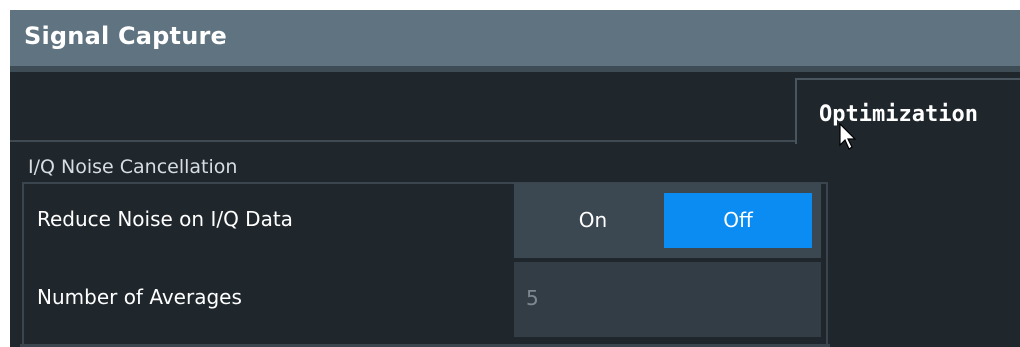  What do you see at coordinates (139, 297) in the screenshot?
I see `averages-label: Number of Averages` at bounding box center [139, 297].